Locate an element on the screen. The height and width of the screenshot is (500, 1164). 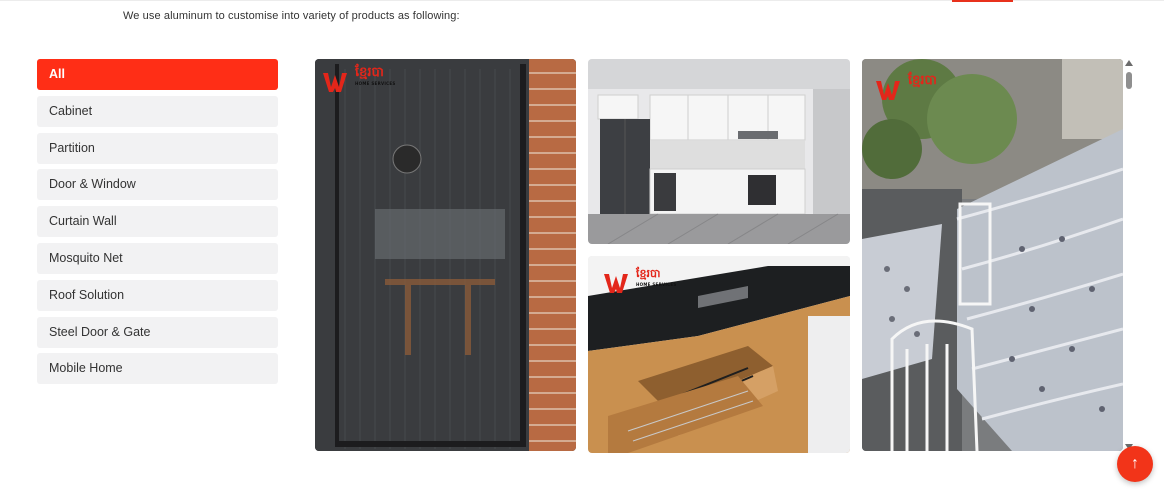
white-kitchen-cabinet-photo is located at coordinates (719, 151).